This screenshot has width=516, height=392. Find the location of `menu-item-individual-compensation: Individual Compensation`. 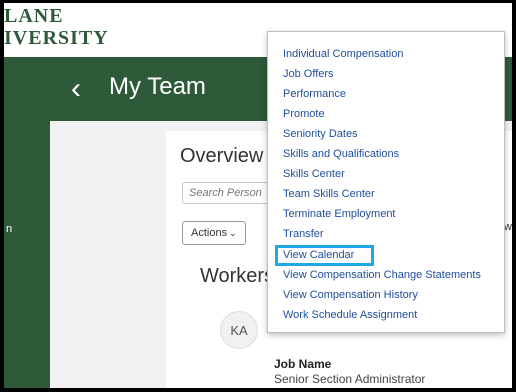

menu-item-individual-compensation: Individual Compensation is located at coordinates (343, 54).